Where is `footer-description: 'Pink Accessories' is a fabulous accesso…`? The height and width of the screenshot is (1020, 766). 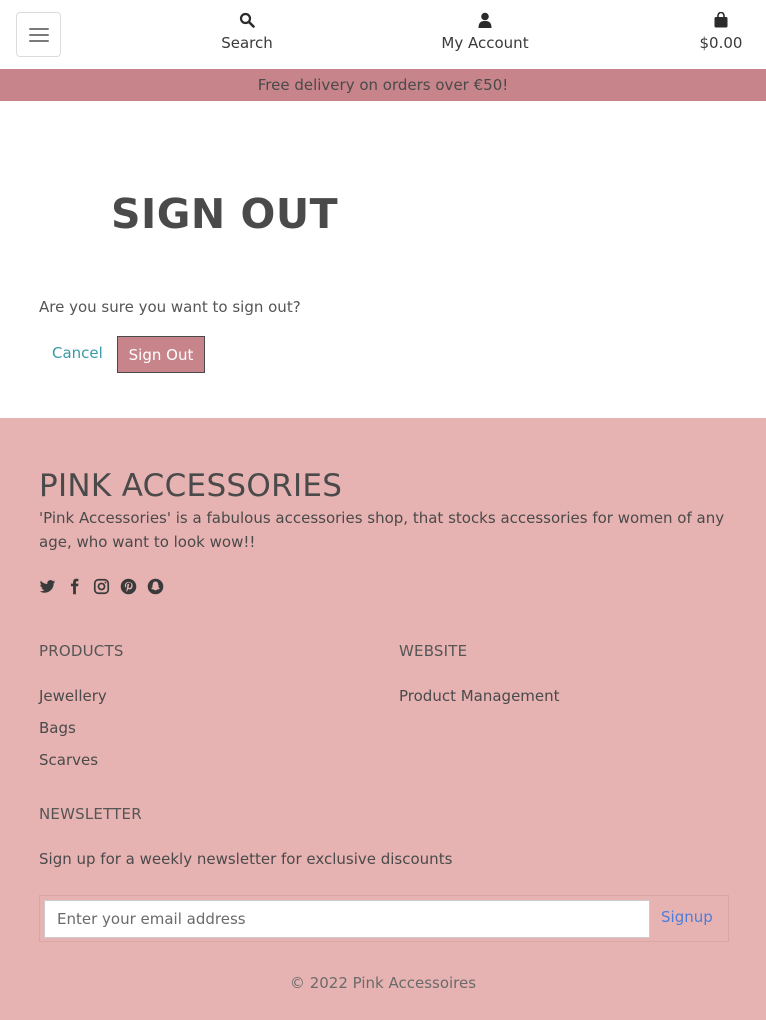
footer-description: 'Pink Accessories' is a fabulous accesso… is located at coordinates (382, 530).